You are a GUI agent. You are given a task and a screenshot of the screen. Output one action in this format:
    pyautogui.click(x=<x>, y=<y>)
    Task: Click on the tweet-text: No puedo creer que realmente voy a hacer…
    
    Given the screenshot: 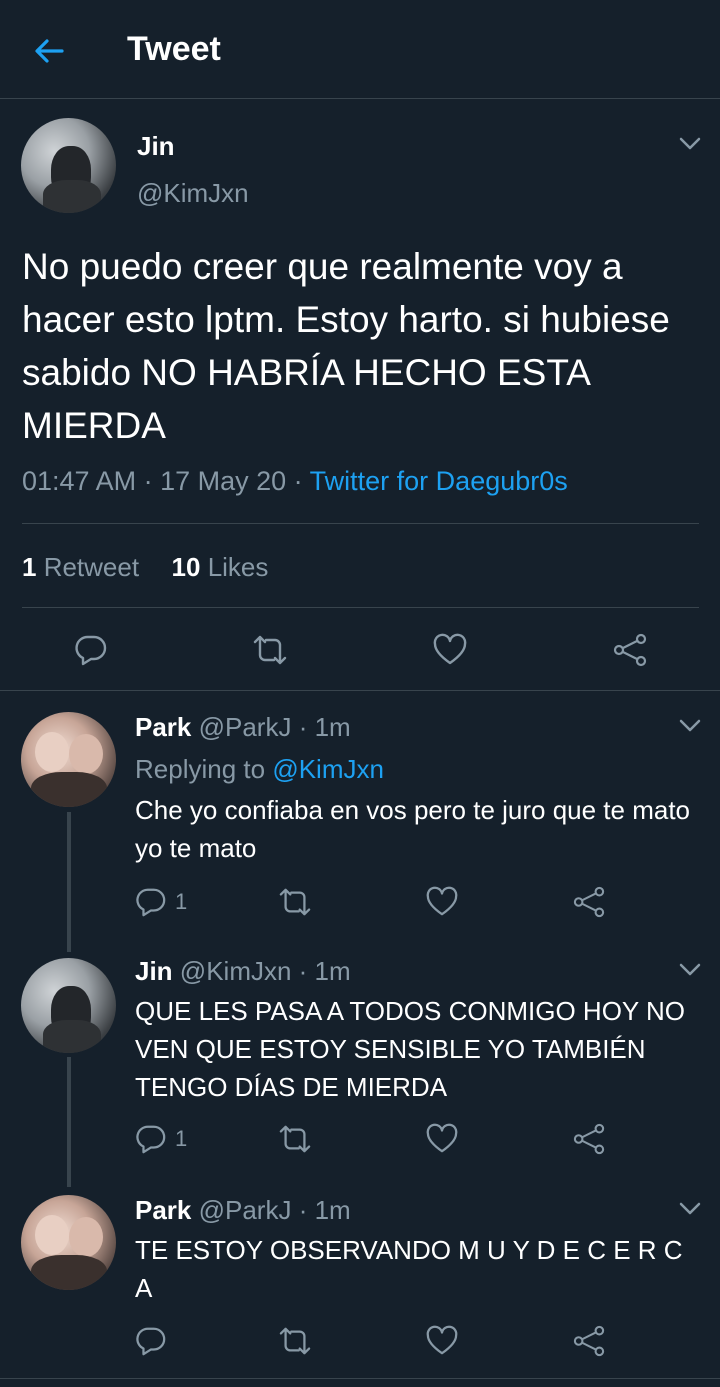 What is the action you would take?
    pyautogui.click(x=346, y=346)
    